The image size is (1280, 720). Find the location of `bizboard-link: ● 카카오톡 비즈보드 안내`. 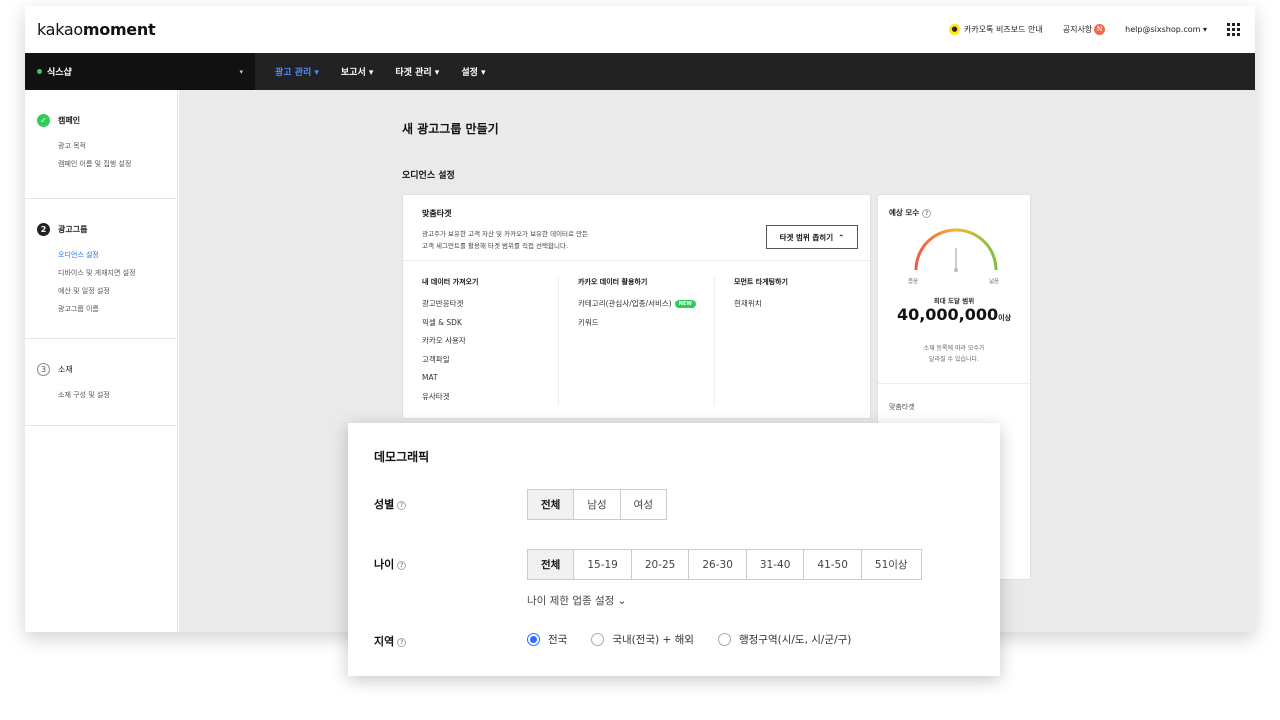

bizboard-link: ● 카카오톡 비즈보드 안내 is located at coordinates (996, 29).